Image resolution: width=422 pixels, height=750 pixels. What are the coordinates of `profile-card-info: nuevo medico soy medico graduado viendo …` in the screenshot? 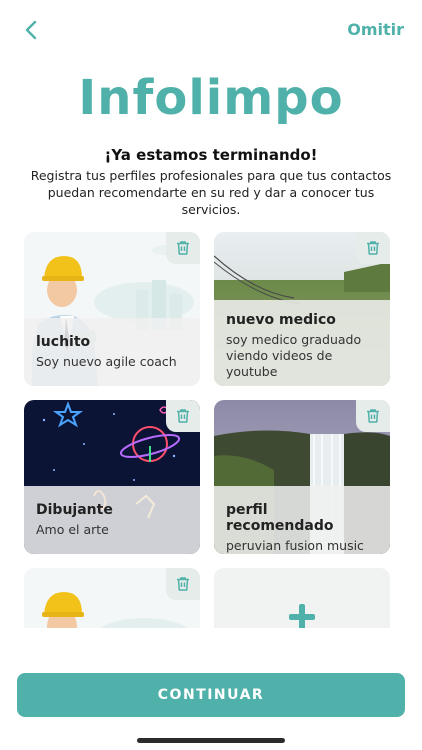 It's located at (302, 343).